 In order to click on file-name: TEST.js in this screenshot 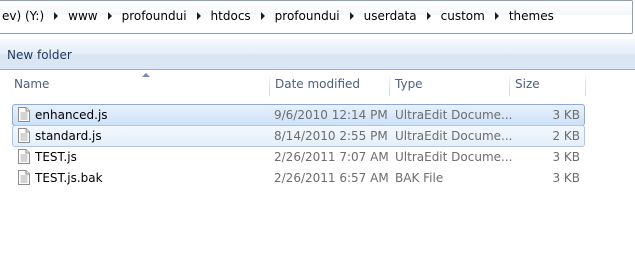, I will do `click(56, 157)`.